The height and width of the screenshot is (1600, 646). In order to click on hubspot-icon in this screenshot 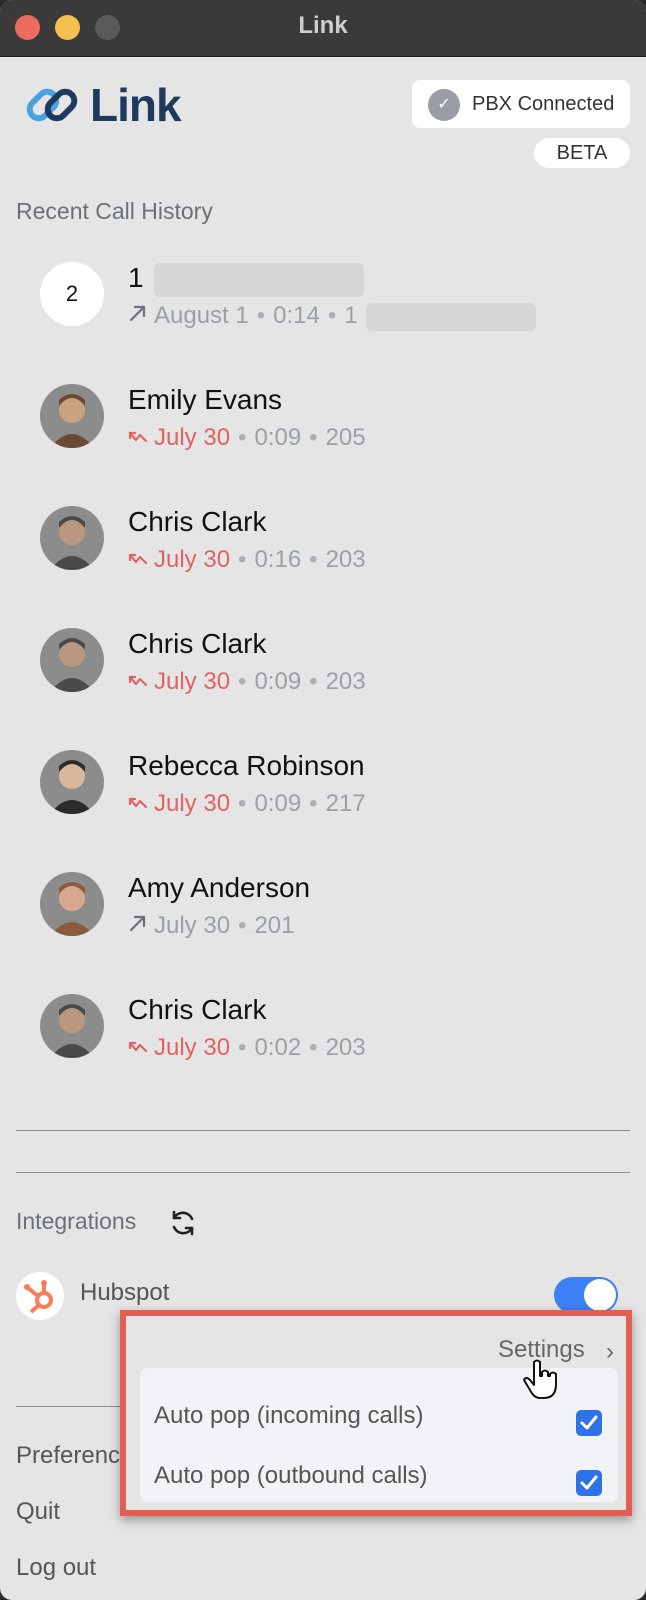, I will do `click(40, 1296)`.